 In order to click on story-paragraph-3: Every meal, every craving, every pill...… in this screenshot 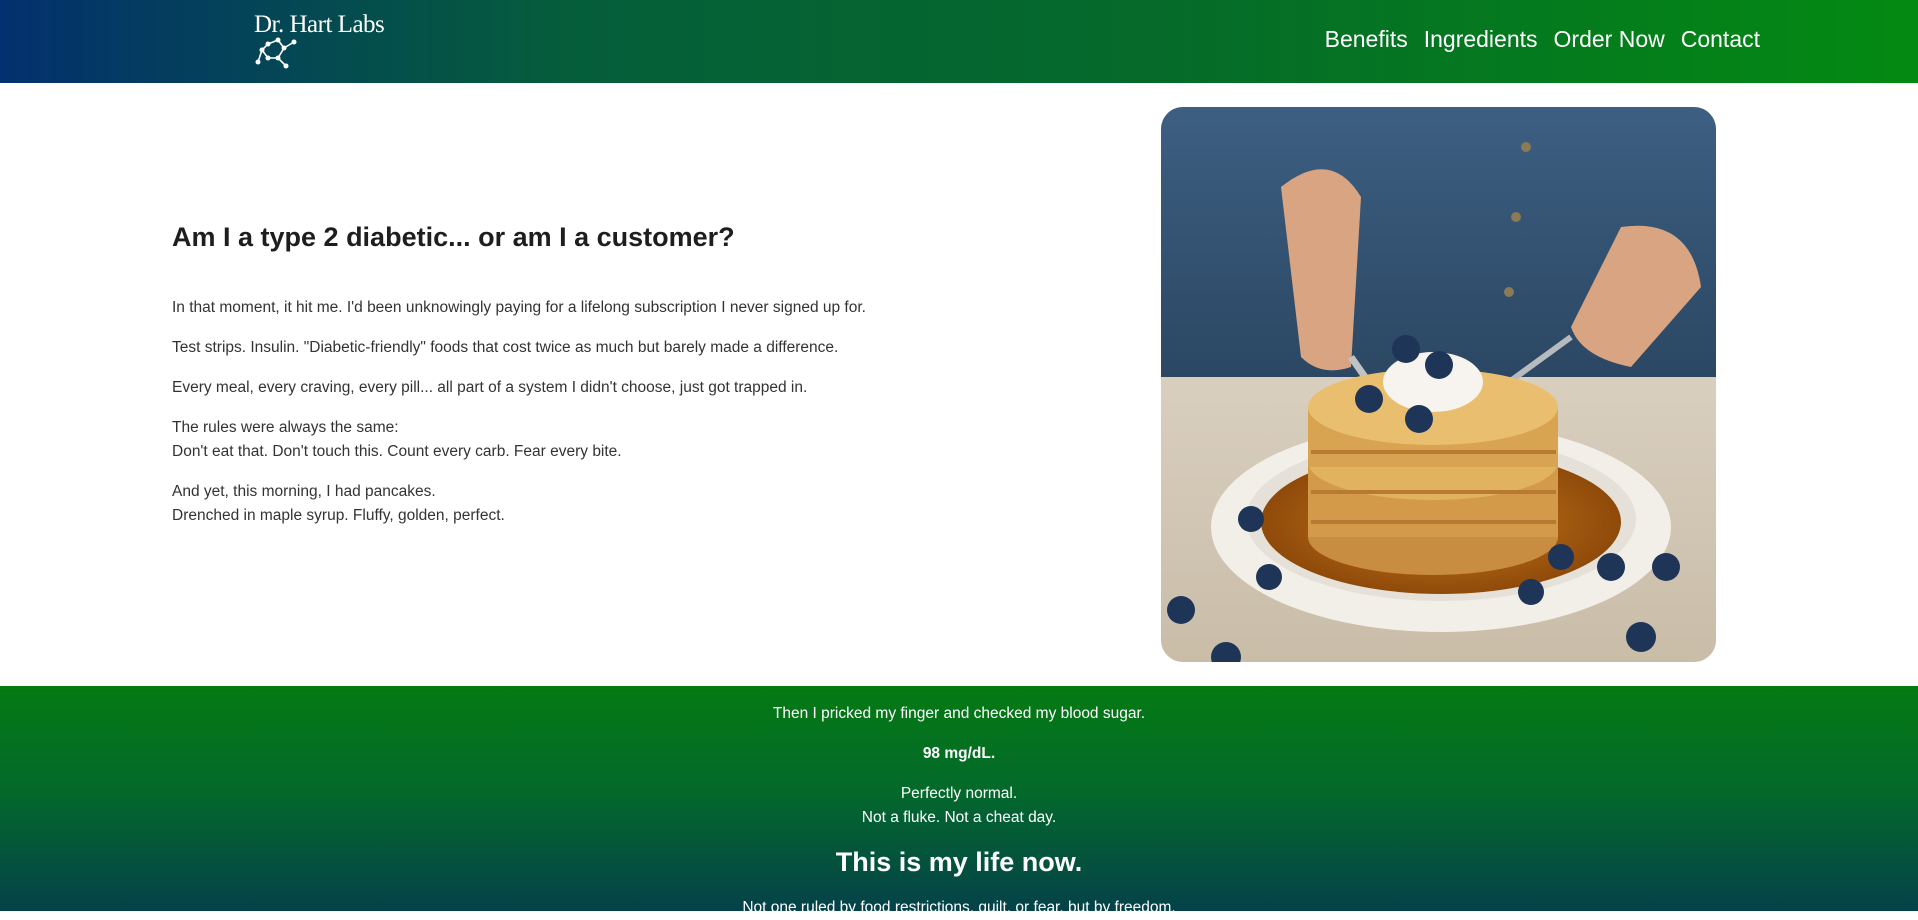, I will do `click(490, 387)`.